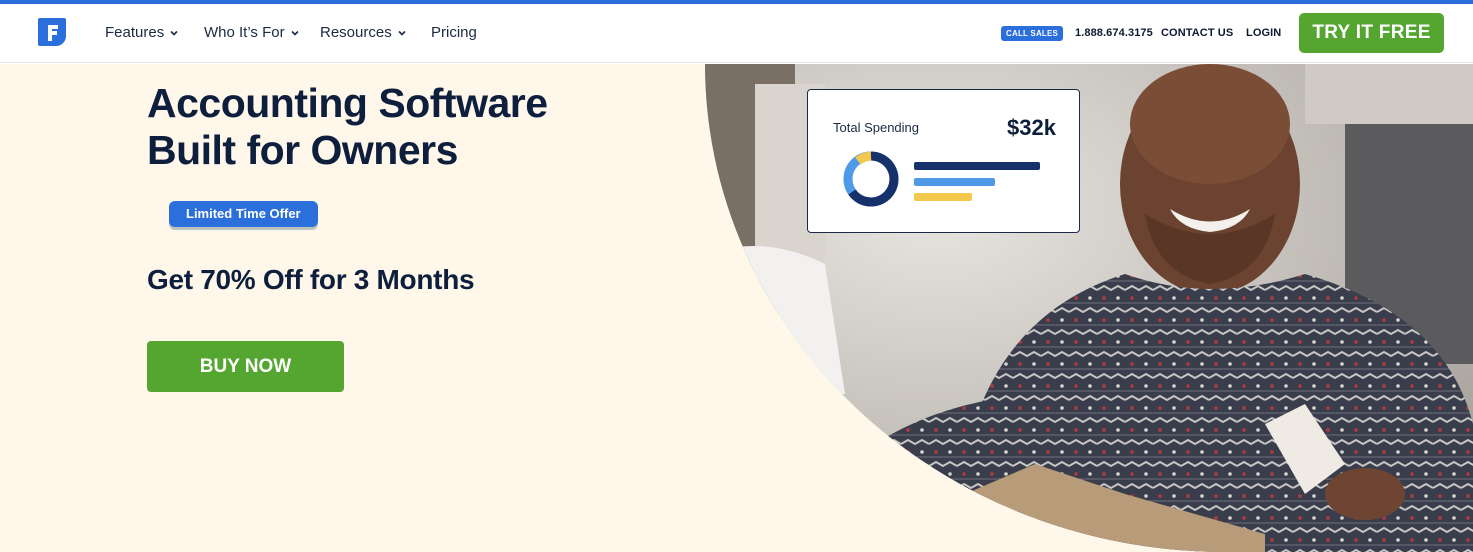 The image size is (1473, 552). What do you see at coordinates (52, 32) in the screenshot?
I see `freshbooks-logo-icon` at bounding box center [52, 32].